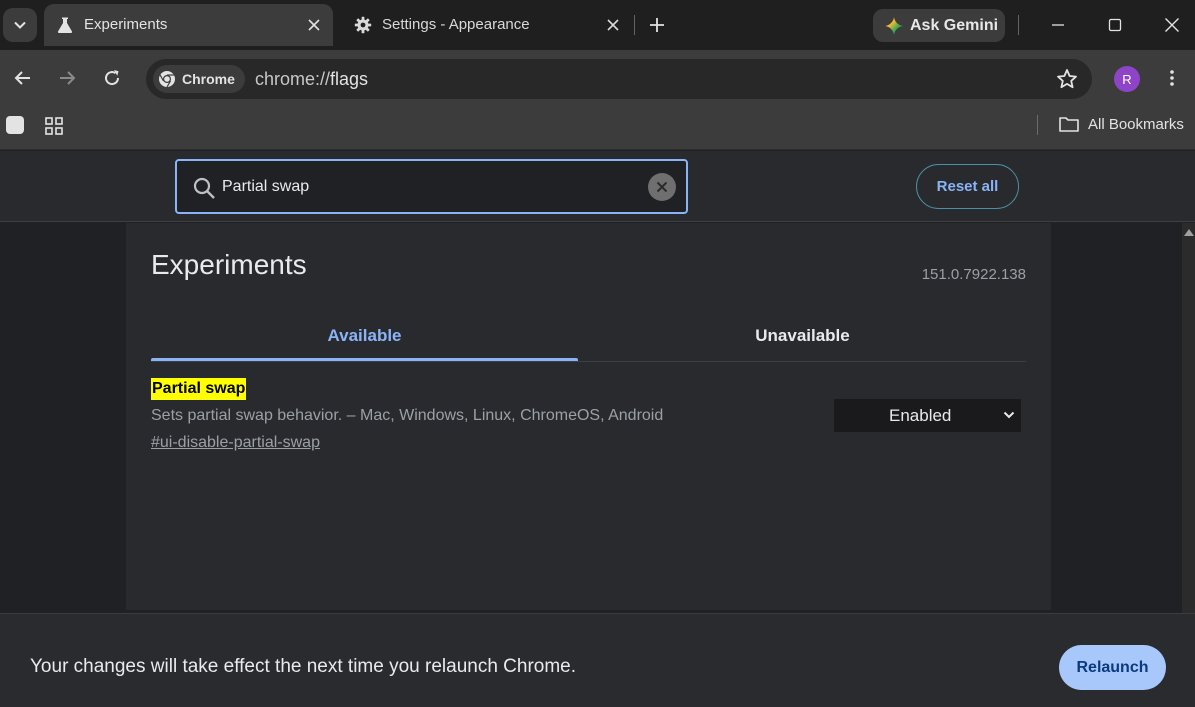  Describe the element at coordinates (954, 25) in the screenshot. I see `ask-gemini-label: Ask Gemini` at that location.